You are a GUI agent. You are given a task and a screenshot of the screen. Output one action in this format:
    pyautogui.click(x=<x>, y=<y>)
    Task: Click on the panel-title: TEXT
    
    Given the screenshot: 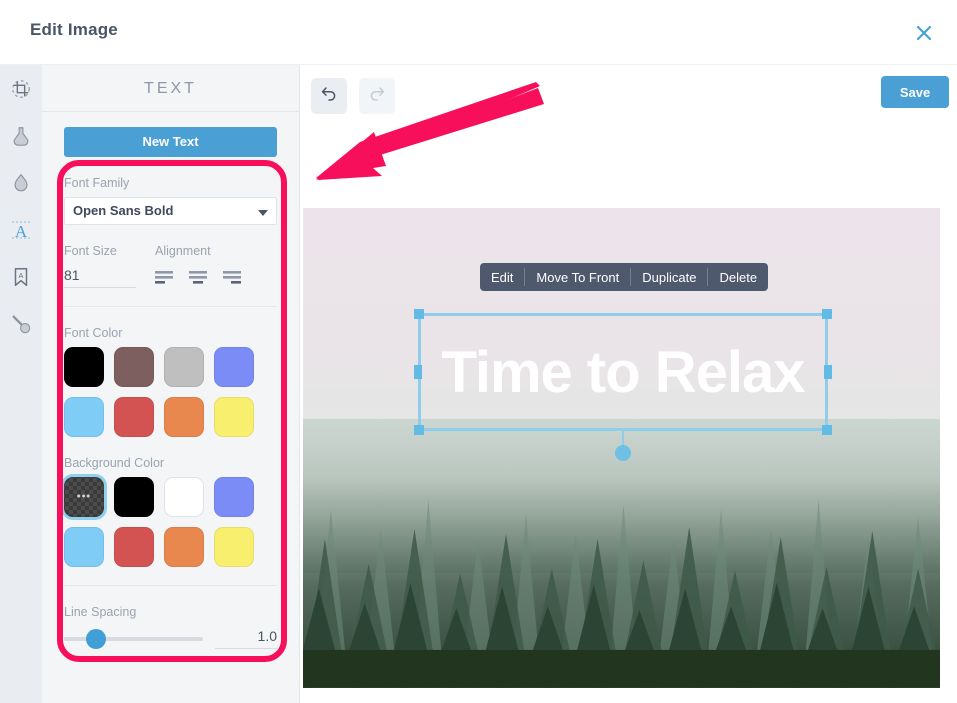 What is the action you would take?
    pyautogui.click(x=170, y=88)
    